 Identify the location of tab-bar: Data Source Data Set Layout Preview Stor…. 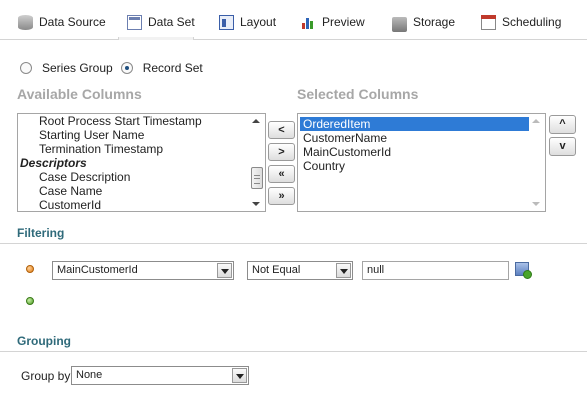
(293, 20).